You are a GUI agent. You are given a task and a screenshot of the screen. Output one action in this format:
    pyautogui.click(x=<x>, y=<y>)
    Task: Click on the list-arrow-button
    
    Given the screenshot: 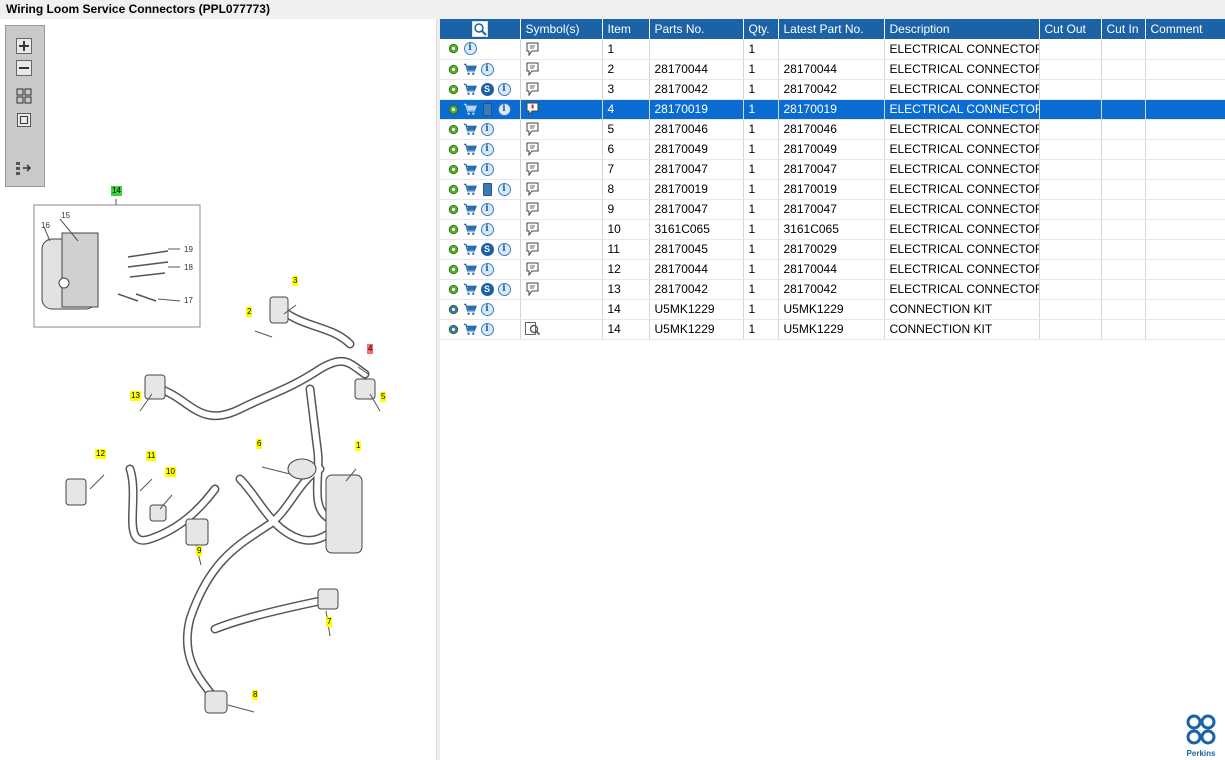 What is the action you would take?
    pyautogui.click(x=24, y=168)
    